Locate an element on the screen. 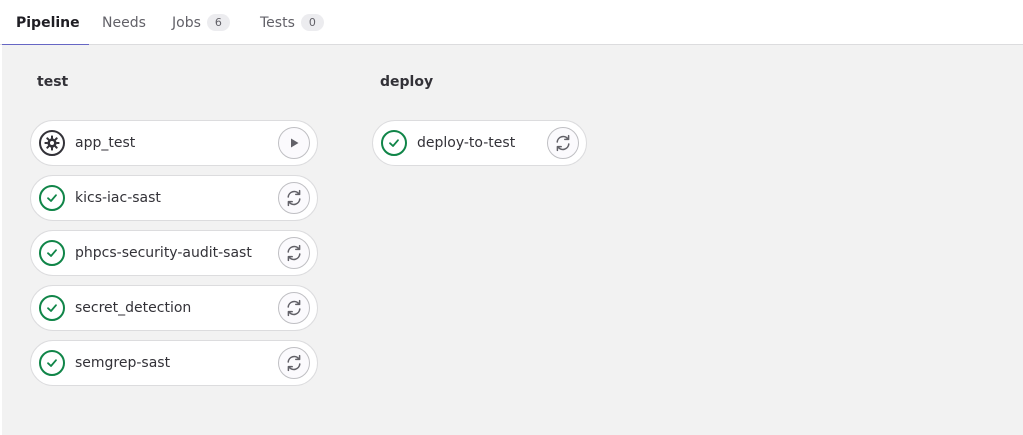 The image size is (1023, 435). play-button is located at coordinates (294, 143).